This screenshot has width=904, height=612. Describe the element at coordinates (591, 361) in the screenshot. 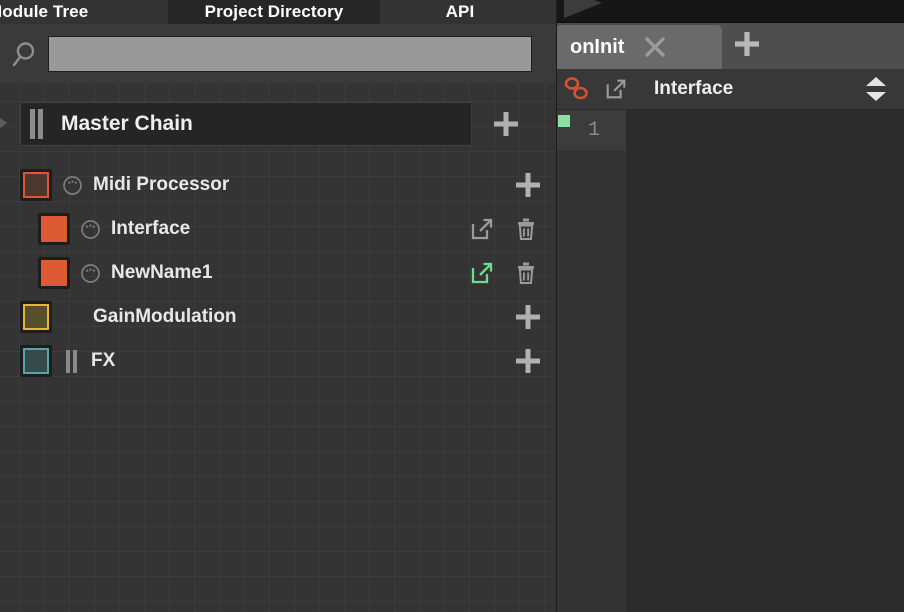

I see `line-number-gutter: 1` at that location.